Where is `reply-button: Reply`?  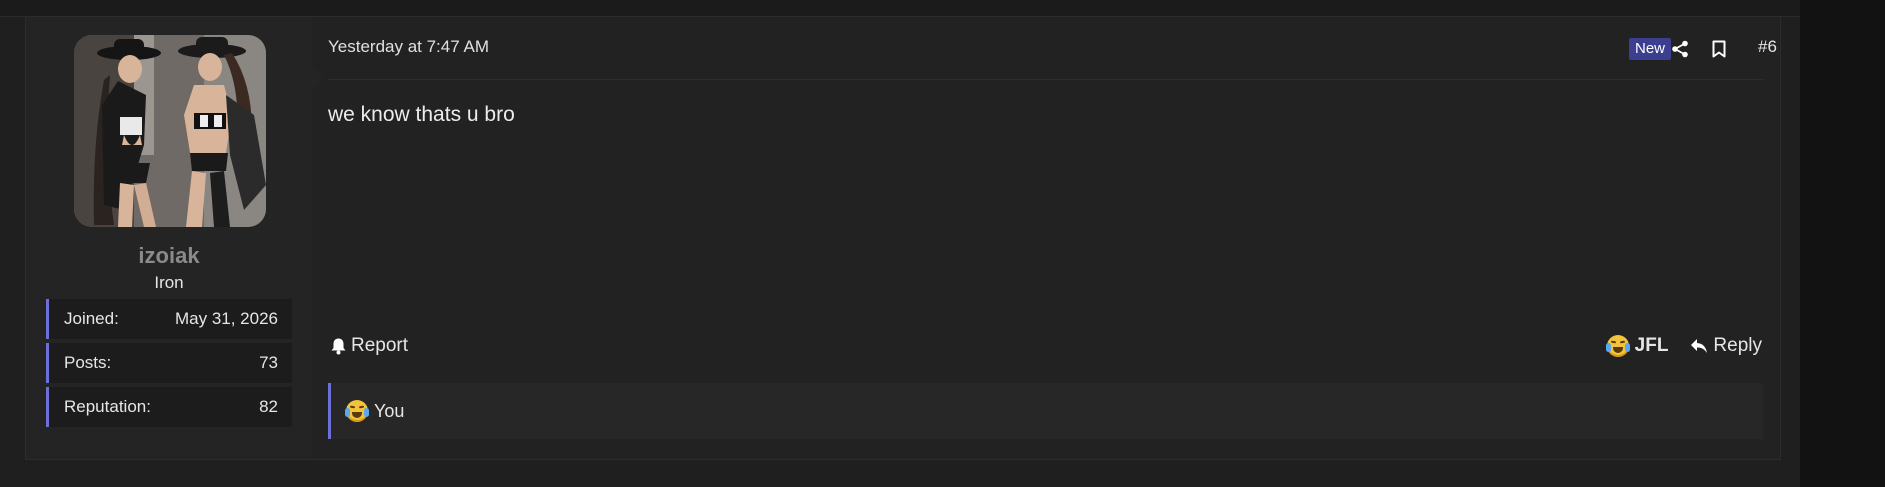 reply-button: Reply is located at coordinates (1726, 346).